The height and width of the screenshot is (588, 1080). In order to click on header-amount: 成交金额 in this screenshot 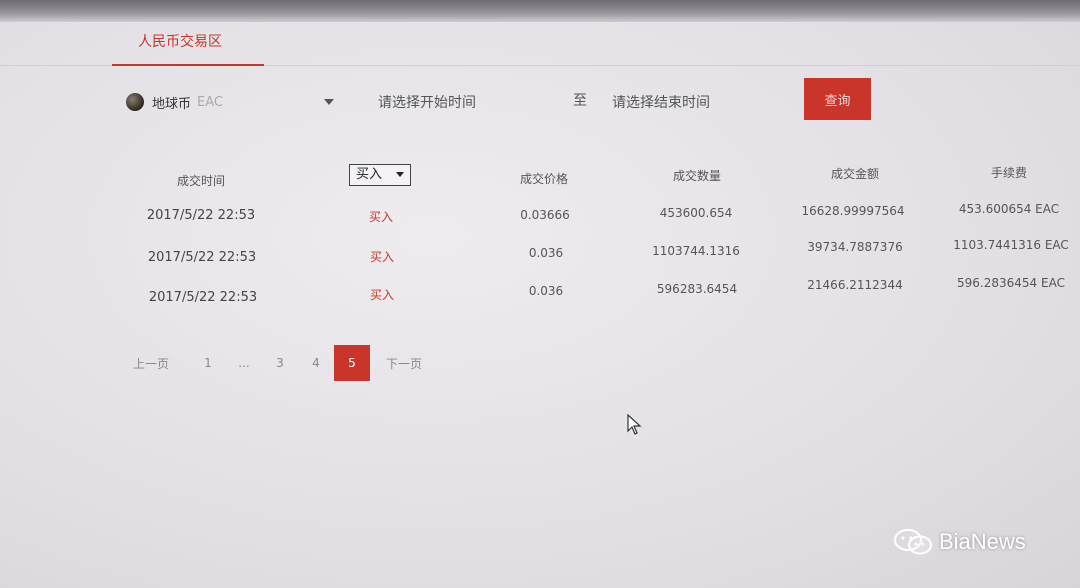, I will do `click(855, 174)`.